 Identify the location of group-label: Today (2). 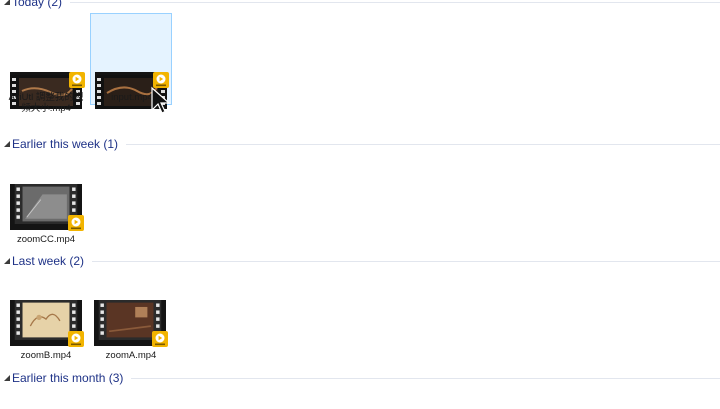
(37, 4).